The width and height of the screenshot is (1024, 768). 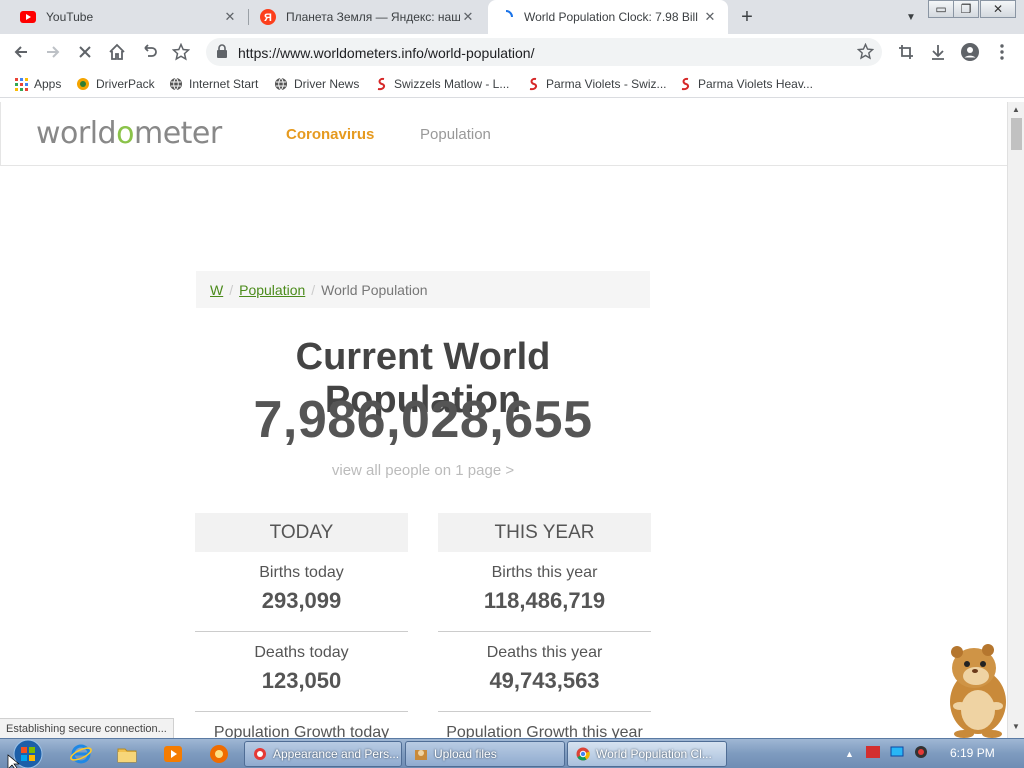 What do you see at coordinates (506, 17) in the screenshot?
I see `loading-icon` at bounding box center [506, 17].